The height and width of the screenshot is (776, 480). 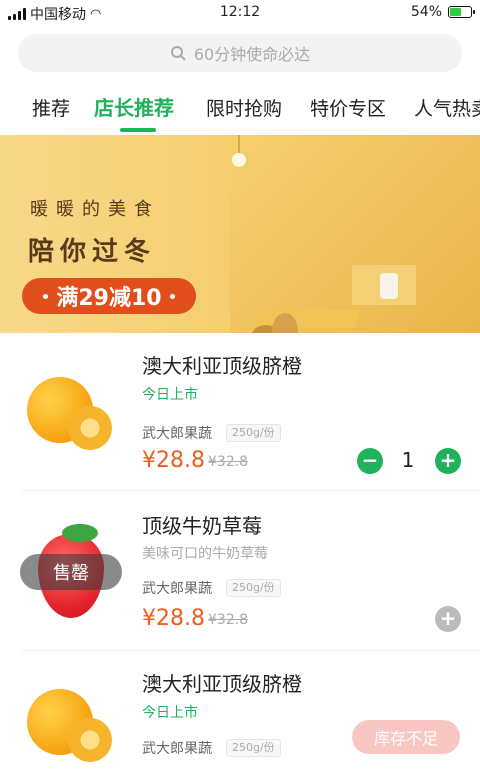 I want to click on battery-percent: 54%, so click(x=426, y=12).